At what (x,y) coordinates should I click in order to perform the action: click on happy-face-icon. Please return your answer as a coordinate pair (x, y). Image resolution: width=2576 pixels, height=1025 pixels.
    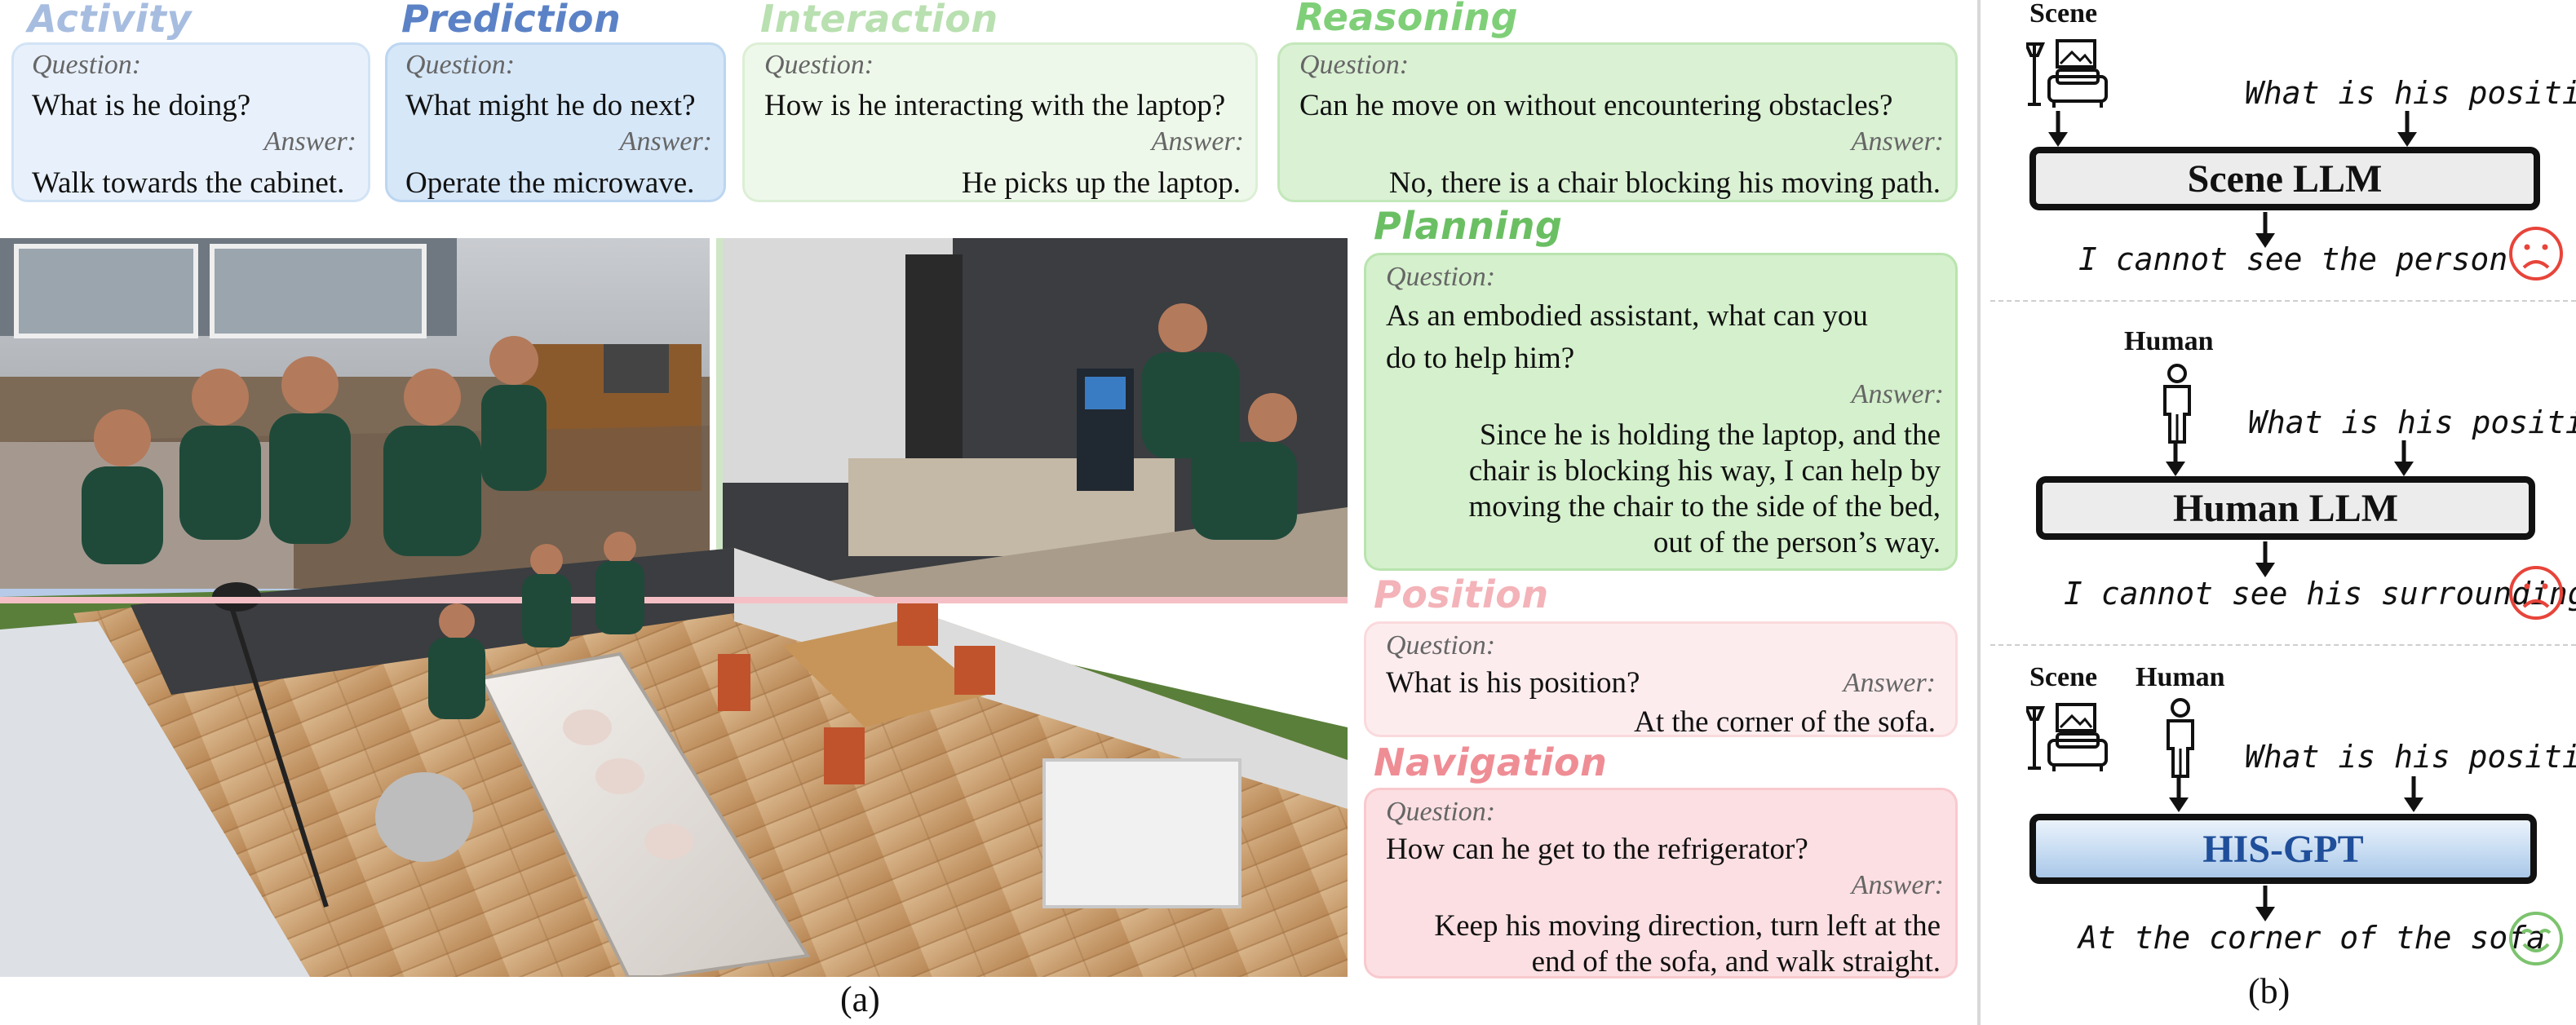
    Looking at the image, I should click on (2536, 939).